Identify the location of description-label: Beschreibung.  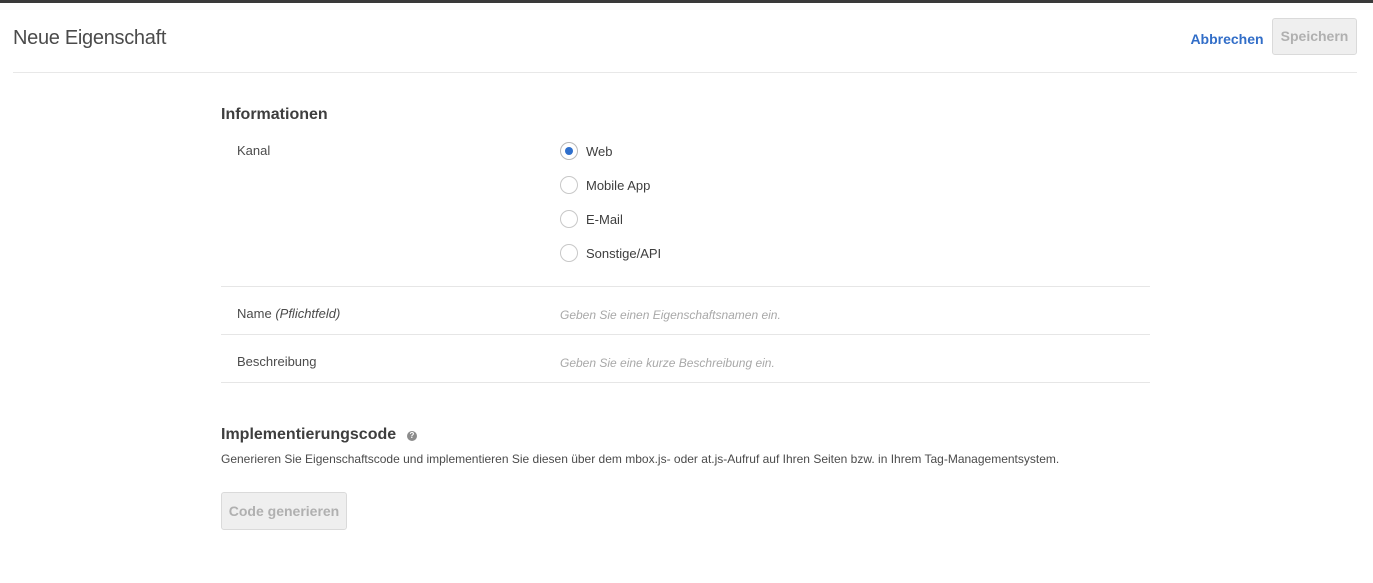
(277, 361).